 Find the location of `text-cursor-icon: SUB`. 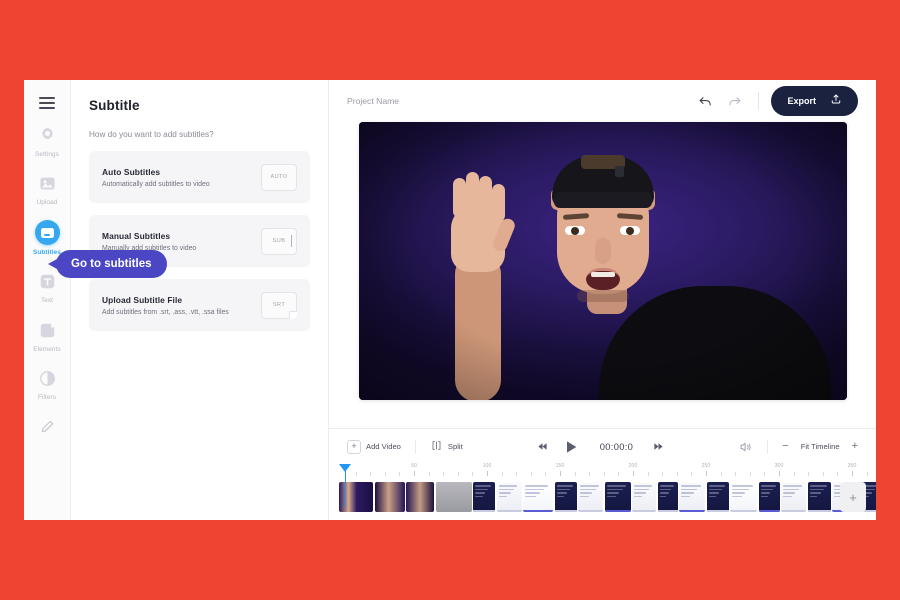

text-cursor-icon: SUB is located at coordinates (279, 241).